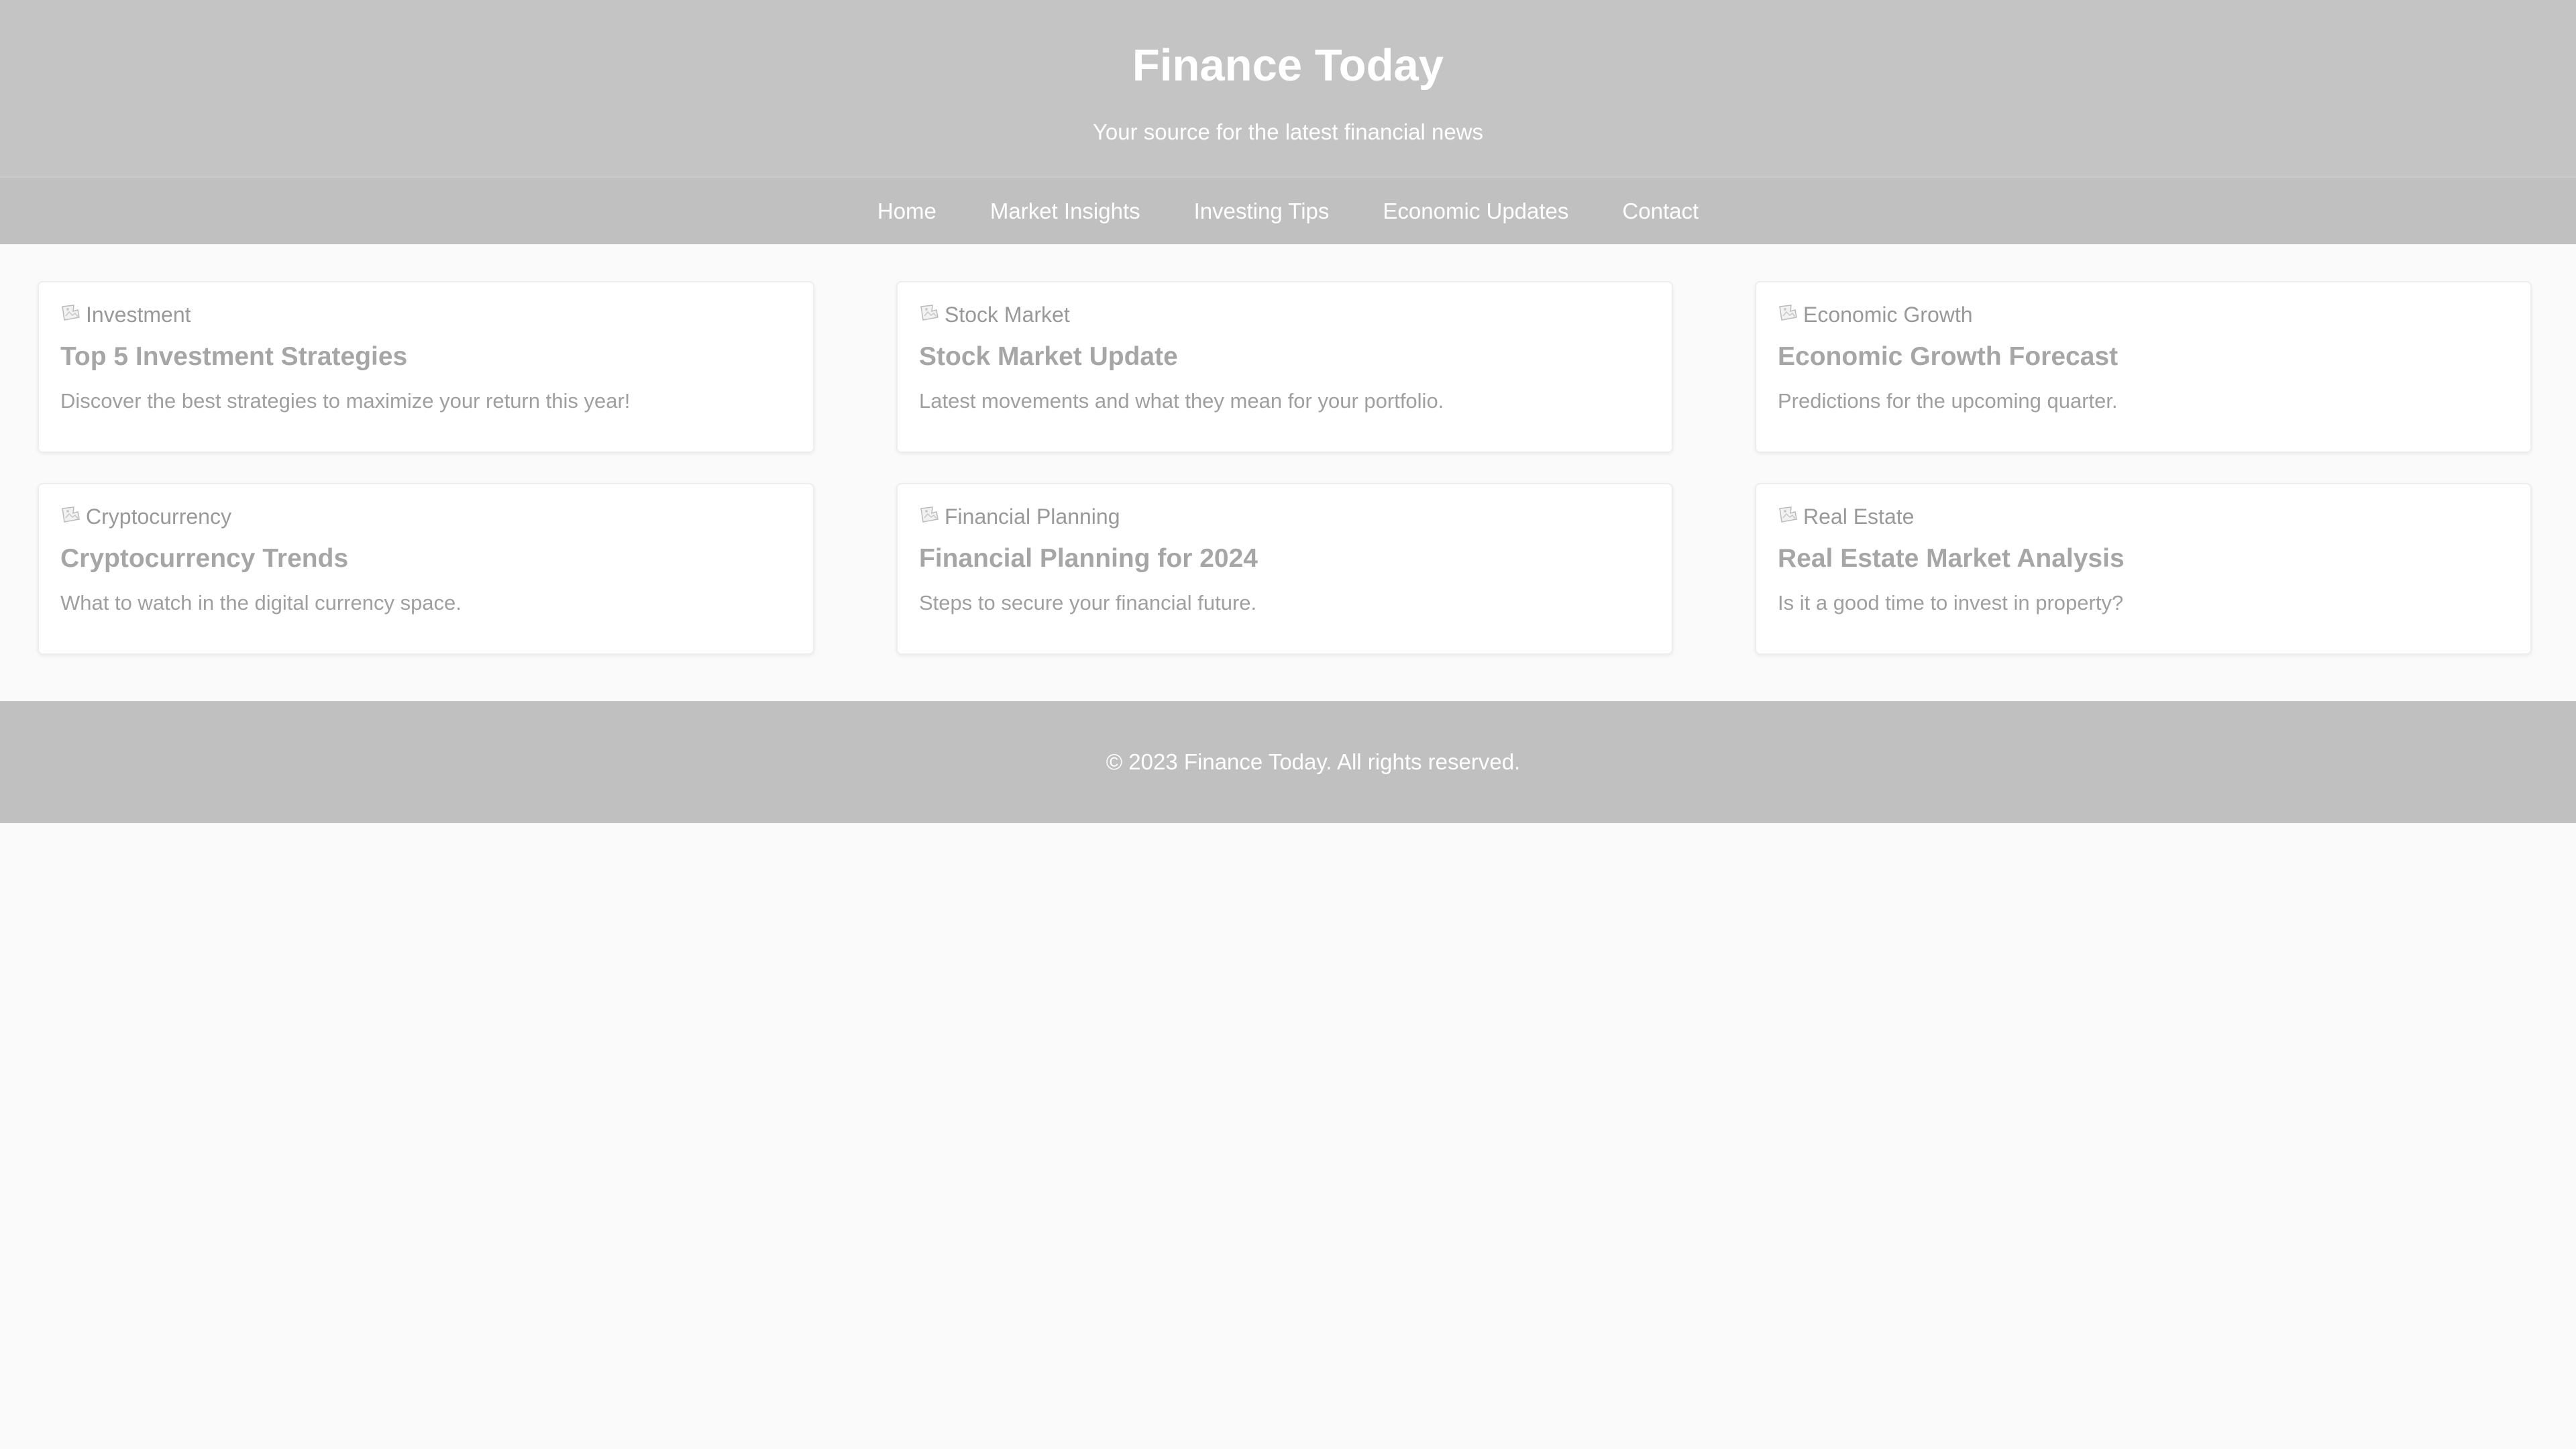  Describe the element at coordinates (1951, 602) in the screenshot. I see `article-description: Is it a good time to invest in property?` at that location.